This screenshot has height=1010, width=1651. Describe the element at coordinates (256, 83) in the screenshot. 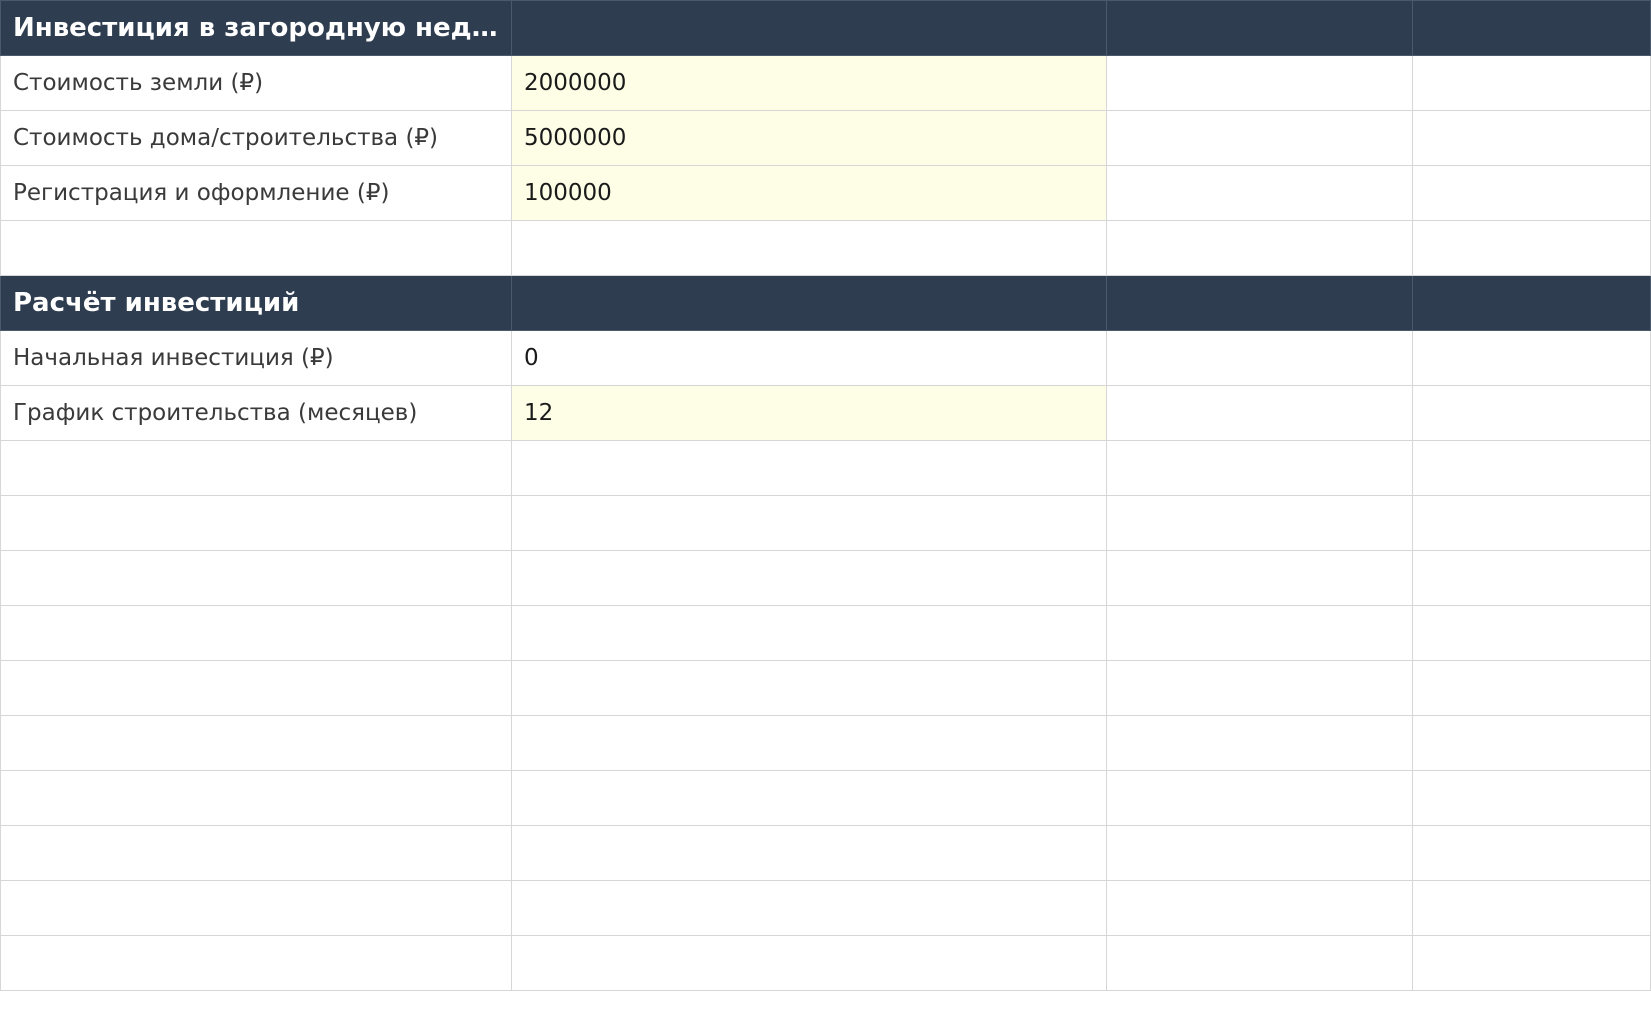

I see `label-cell: Стоимость земли (₽)` at that location.